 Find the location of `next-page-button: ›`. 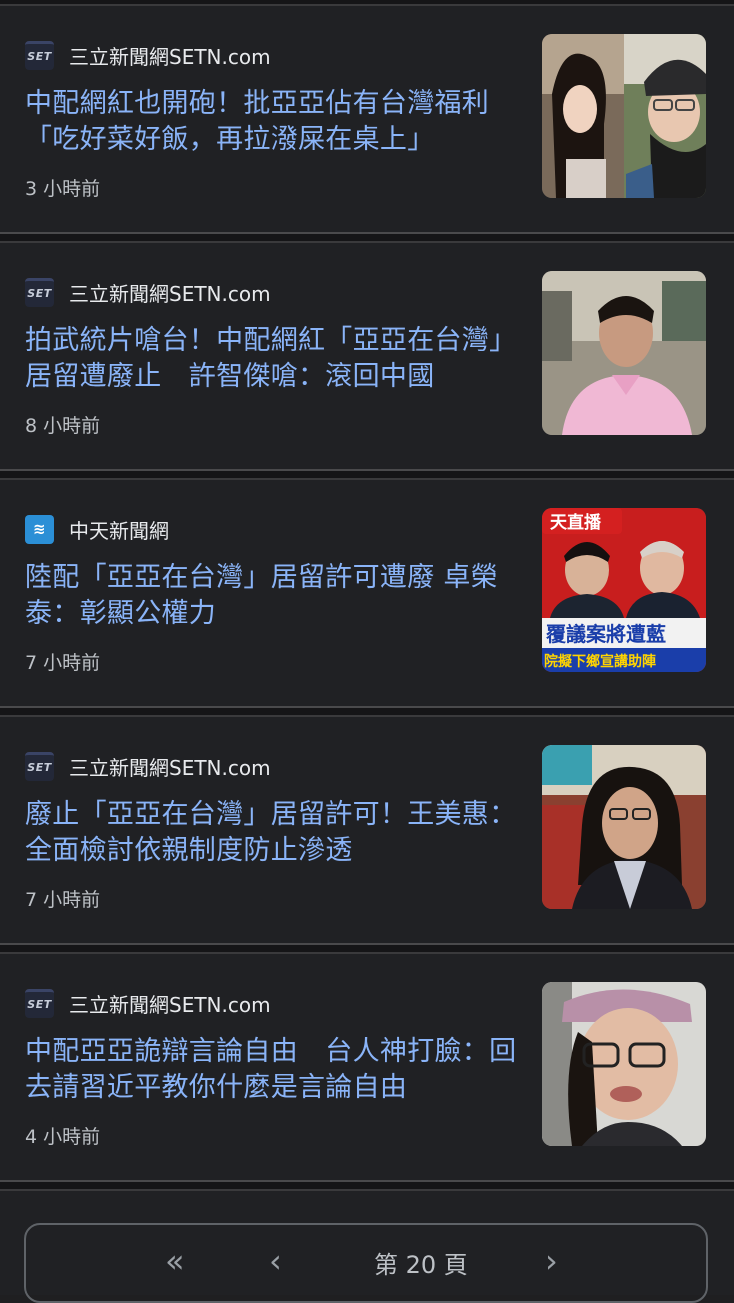

next-page-button: › is located at coordinates (551, 1261).